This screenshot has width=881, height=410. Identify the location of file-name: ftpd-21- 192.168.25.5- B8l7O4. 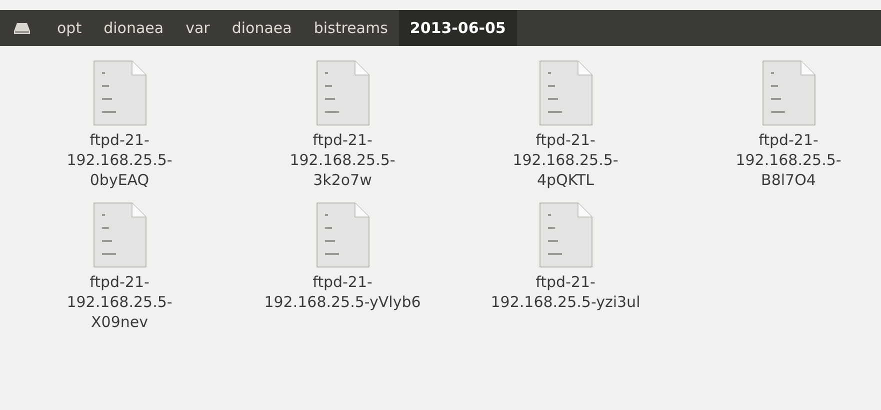
(789, 160).